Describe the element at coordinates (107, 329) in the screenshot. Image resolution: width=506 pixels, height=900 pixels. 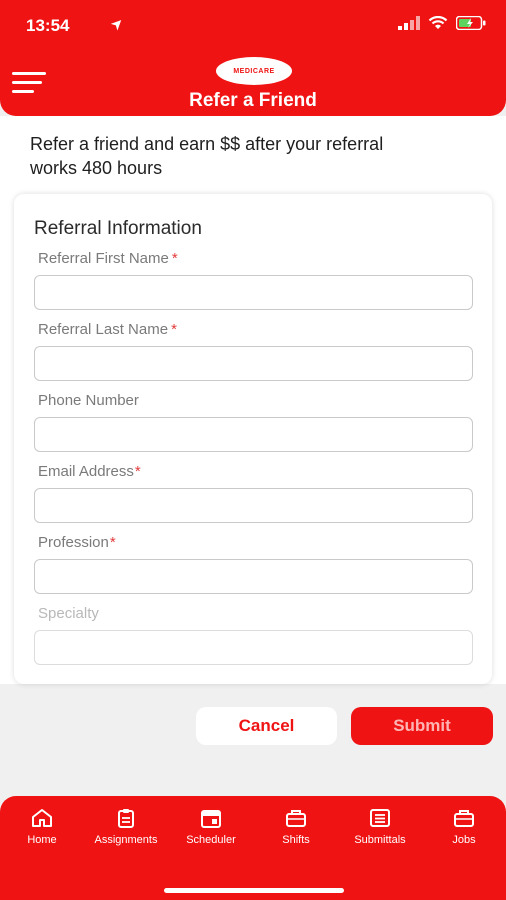
I see `last-name-label: Referral Last Name *` at that location.